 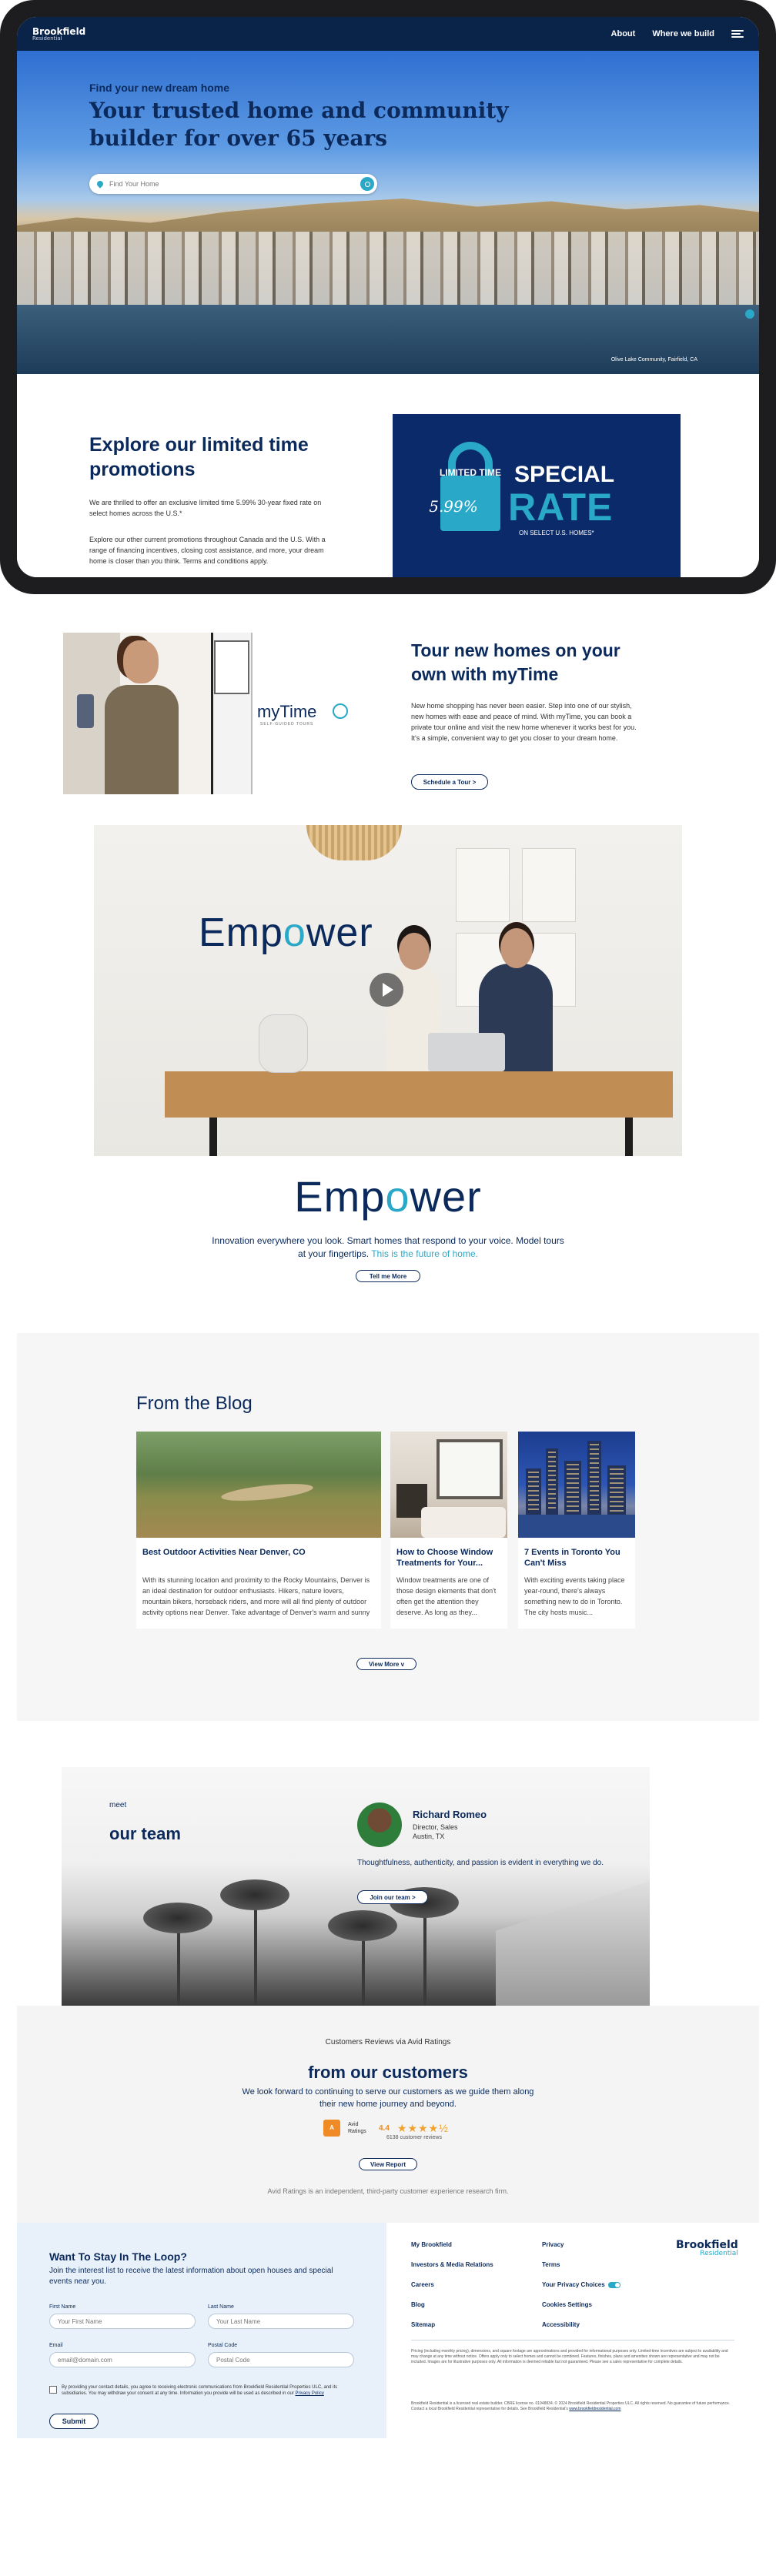 I want to click on home-search-input, so click(x=235, y=184).